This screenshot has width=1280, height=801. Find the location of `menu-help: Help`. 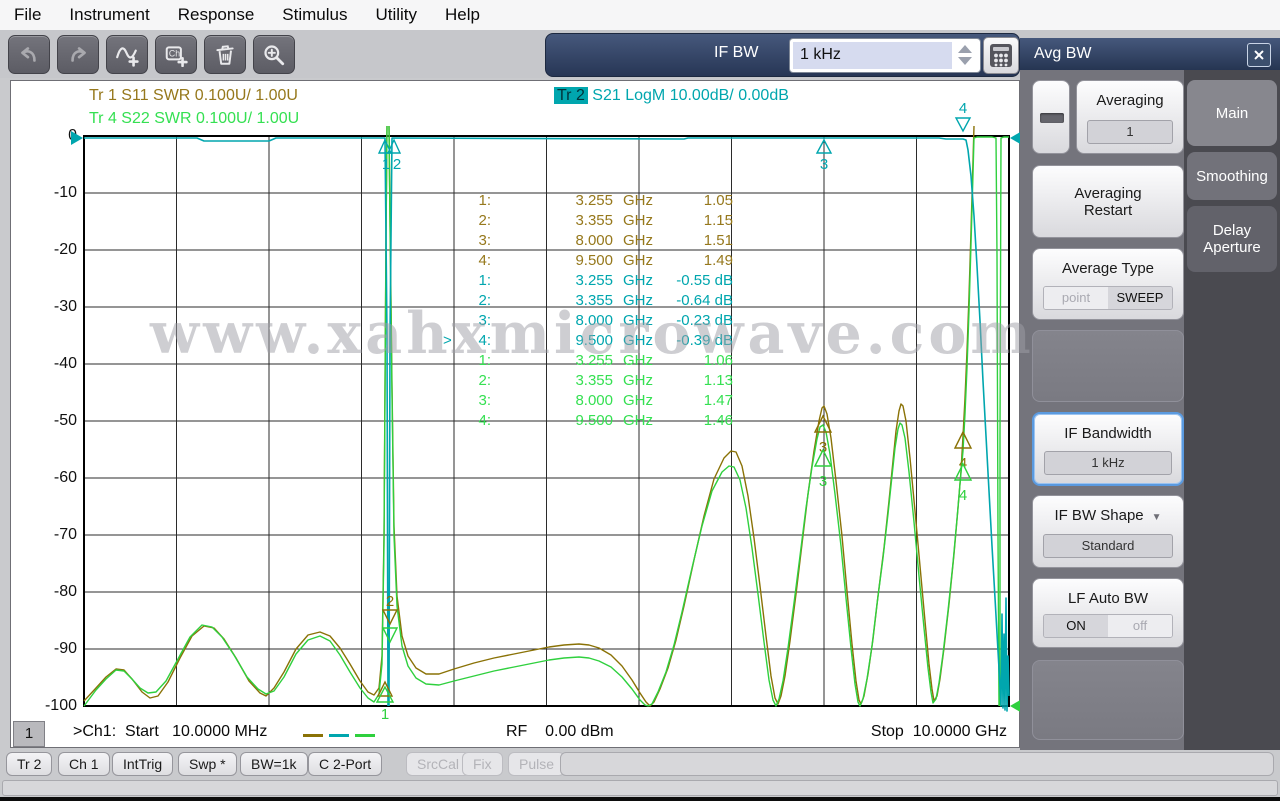

menu-help: Help is located at coordinates (462, 15).